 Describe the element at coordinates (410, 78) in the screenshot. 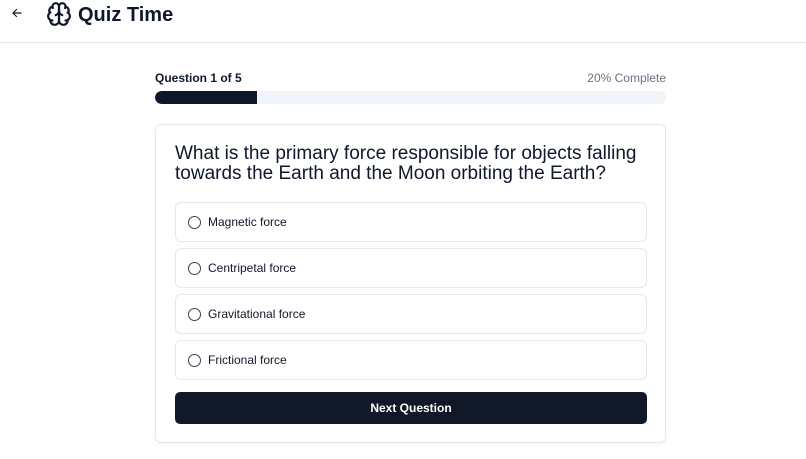

I see `progress-header: Question 1 of 5 20% Complete` at that location.